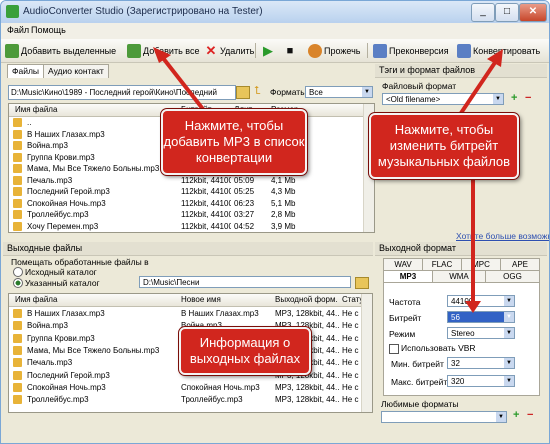 The image size is (550, 444). I want to click on arrow-add, so click(184, 85).